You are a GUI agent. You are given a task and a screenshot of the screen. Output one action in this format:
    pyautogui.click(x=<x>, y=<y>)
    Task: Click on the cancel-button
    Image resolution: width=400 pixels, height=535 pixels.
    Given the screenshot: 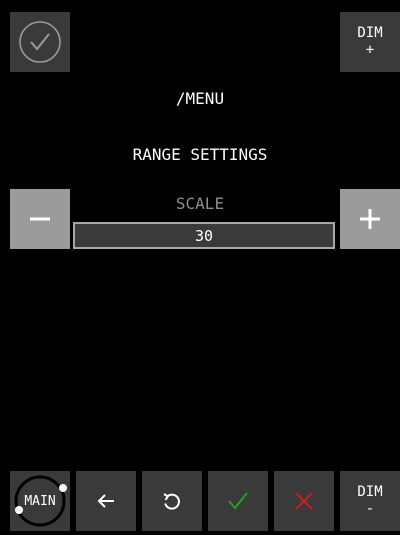 What is the action you would take?
    pyautogui.click(x=304, y=501)
    